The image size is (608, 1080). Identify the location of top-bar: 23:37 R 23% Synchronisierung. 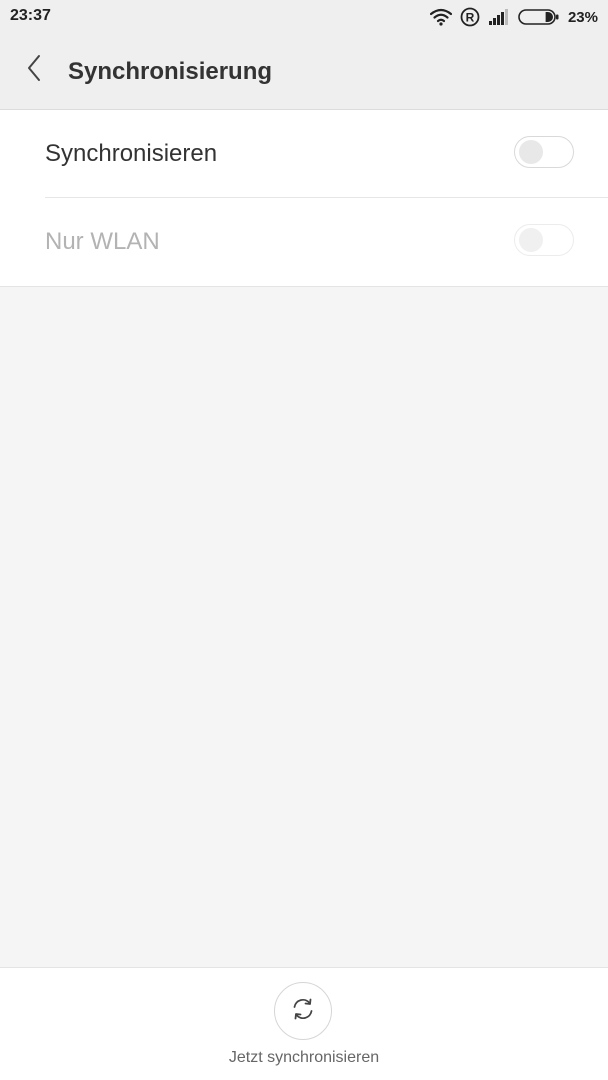
(304, 55).